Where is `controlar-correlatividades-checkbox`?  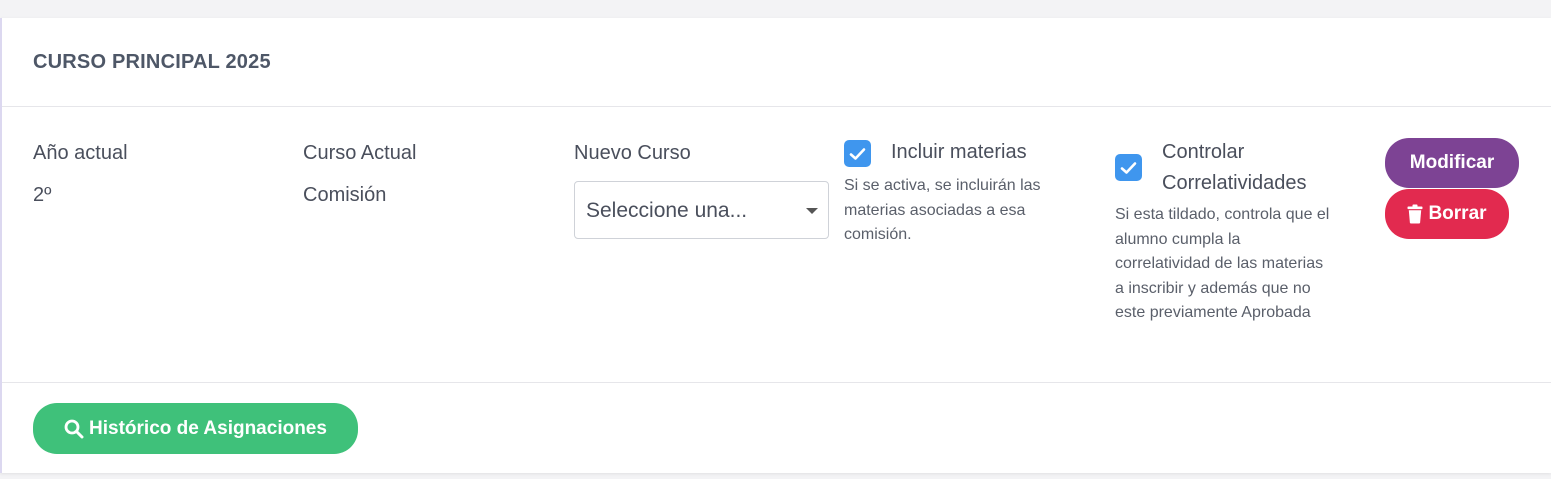
controlar-correlatividades-checkbox is located at coordinates (1128, 167).